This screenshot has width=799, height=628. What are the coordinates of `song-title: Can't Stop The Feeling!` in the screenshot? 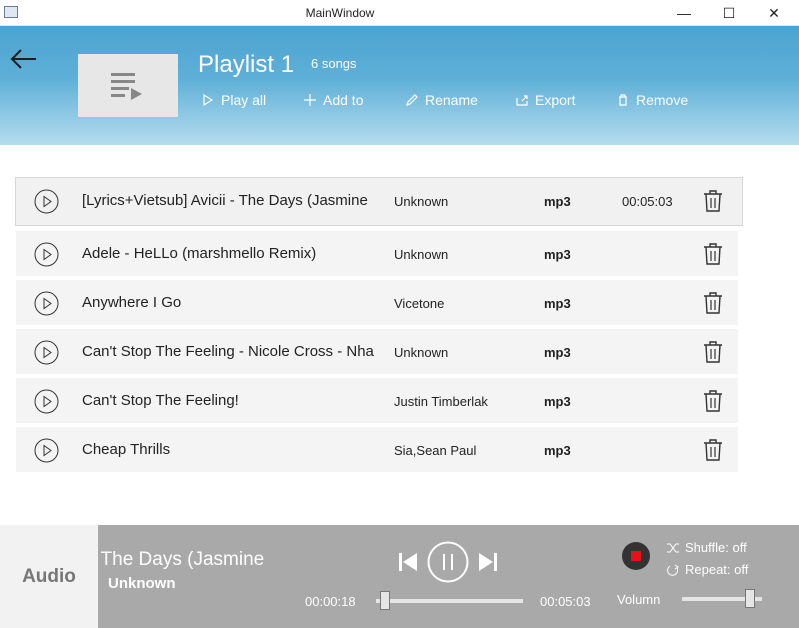 It's located at (160, 400).